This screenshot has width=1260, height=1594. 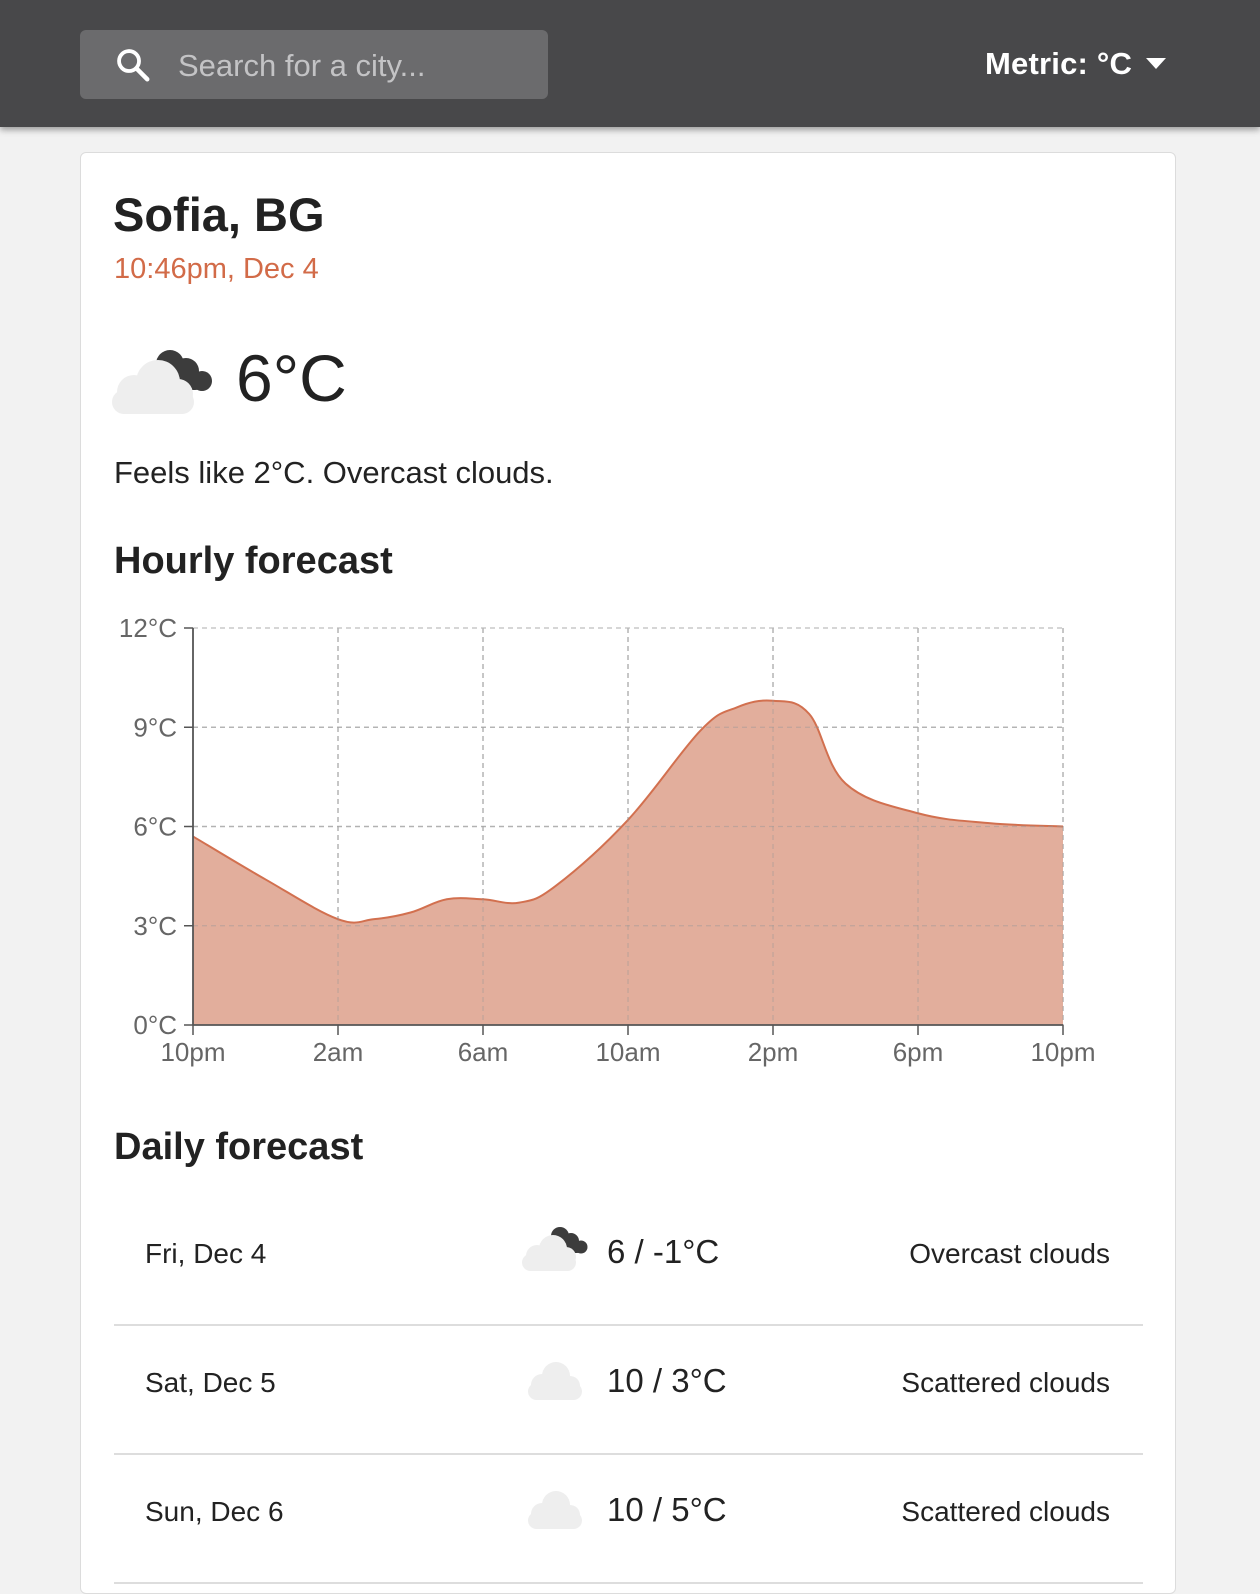 What do you see at coordinates (133, 65) in the screenshot?
I see `search-icon` at bounding box center [133, 65].